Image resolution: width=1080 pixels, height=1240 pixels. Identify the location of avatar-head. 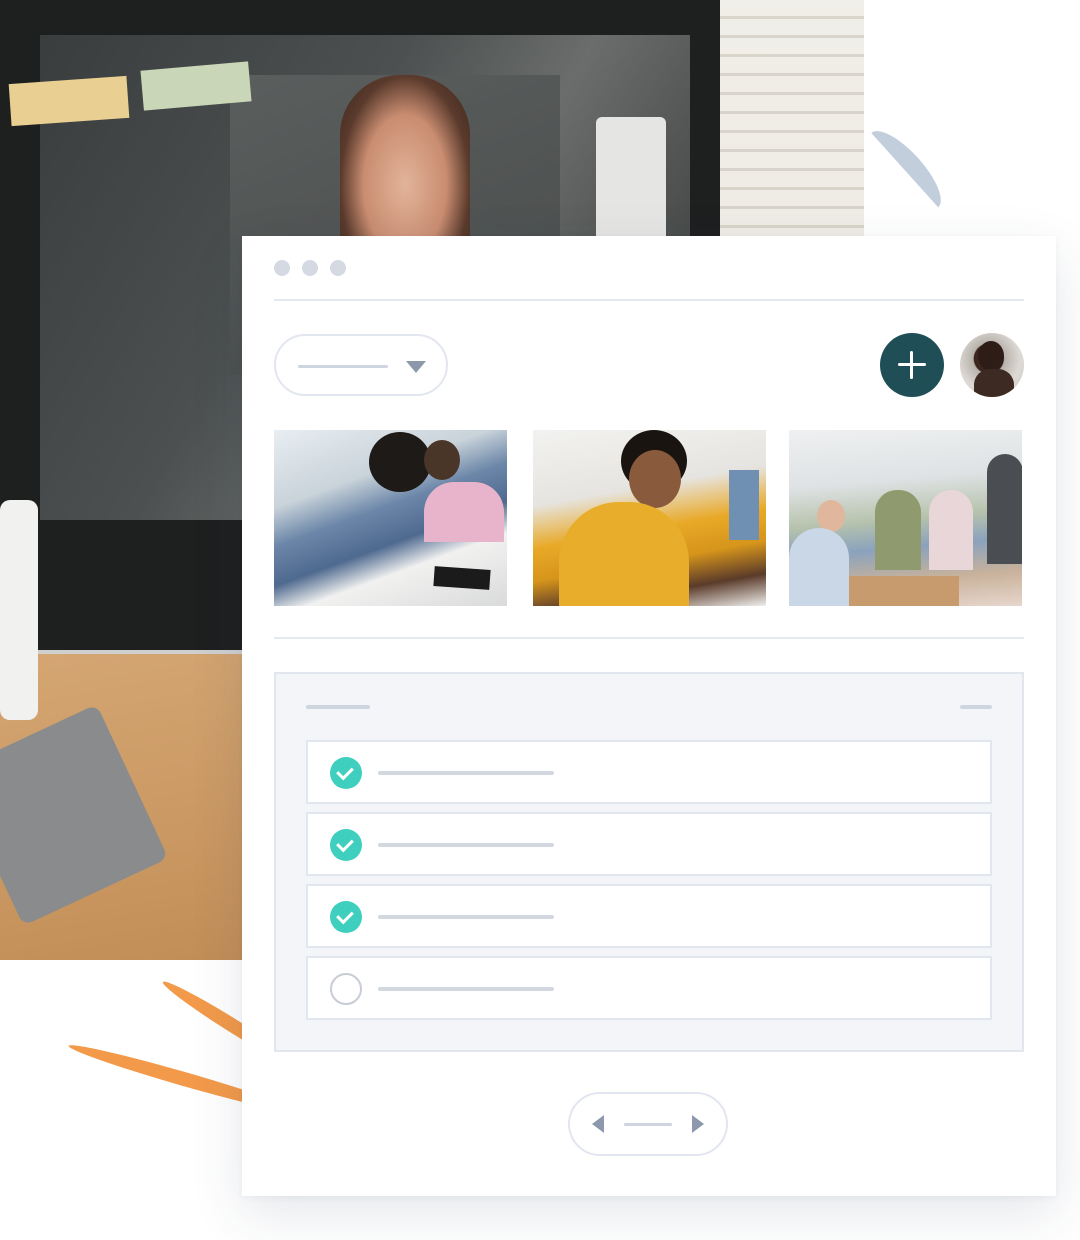
(991, 356).